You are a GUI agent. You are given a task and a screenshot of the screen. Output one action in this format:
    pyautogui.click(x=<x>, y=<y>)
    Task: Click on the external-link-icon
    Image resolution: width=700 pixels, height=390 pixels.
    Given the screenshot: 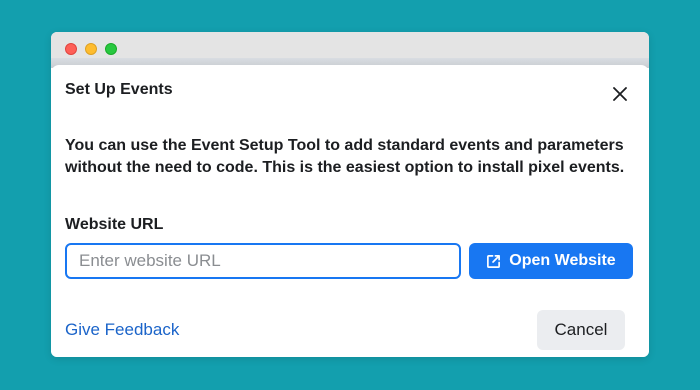 What is the action you would take?
    pyautogui.click(x=494, y=261)
    